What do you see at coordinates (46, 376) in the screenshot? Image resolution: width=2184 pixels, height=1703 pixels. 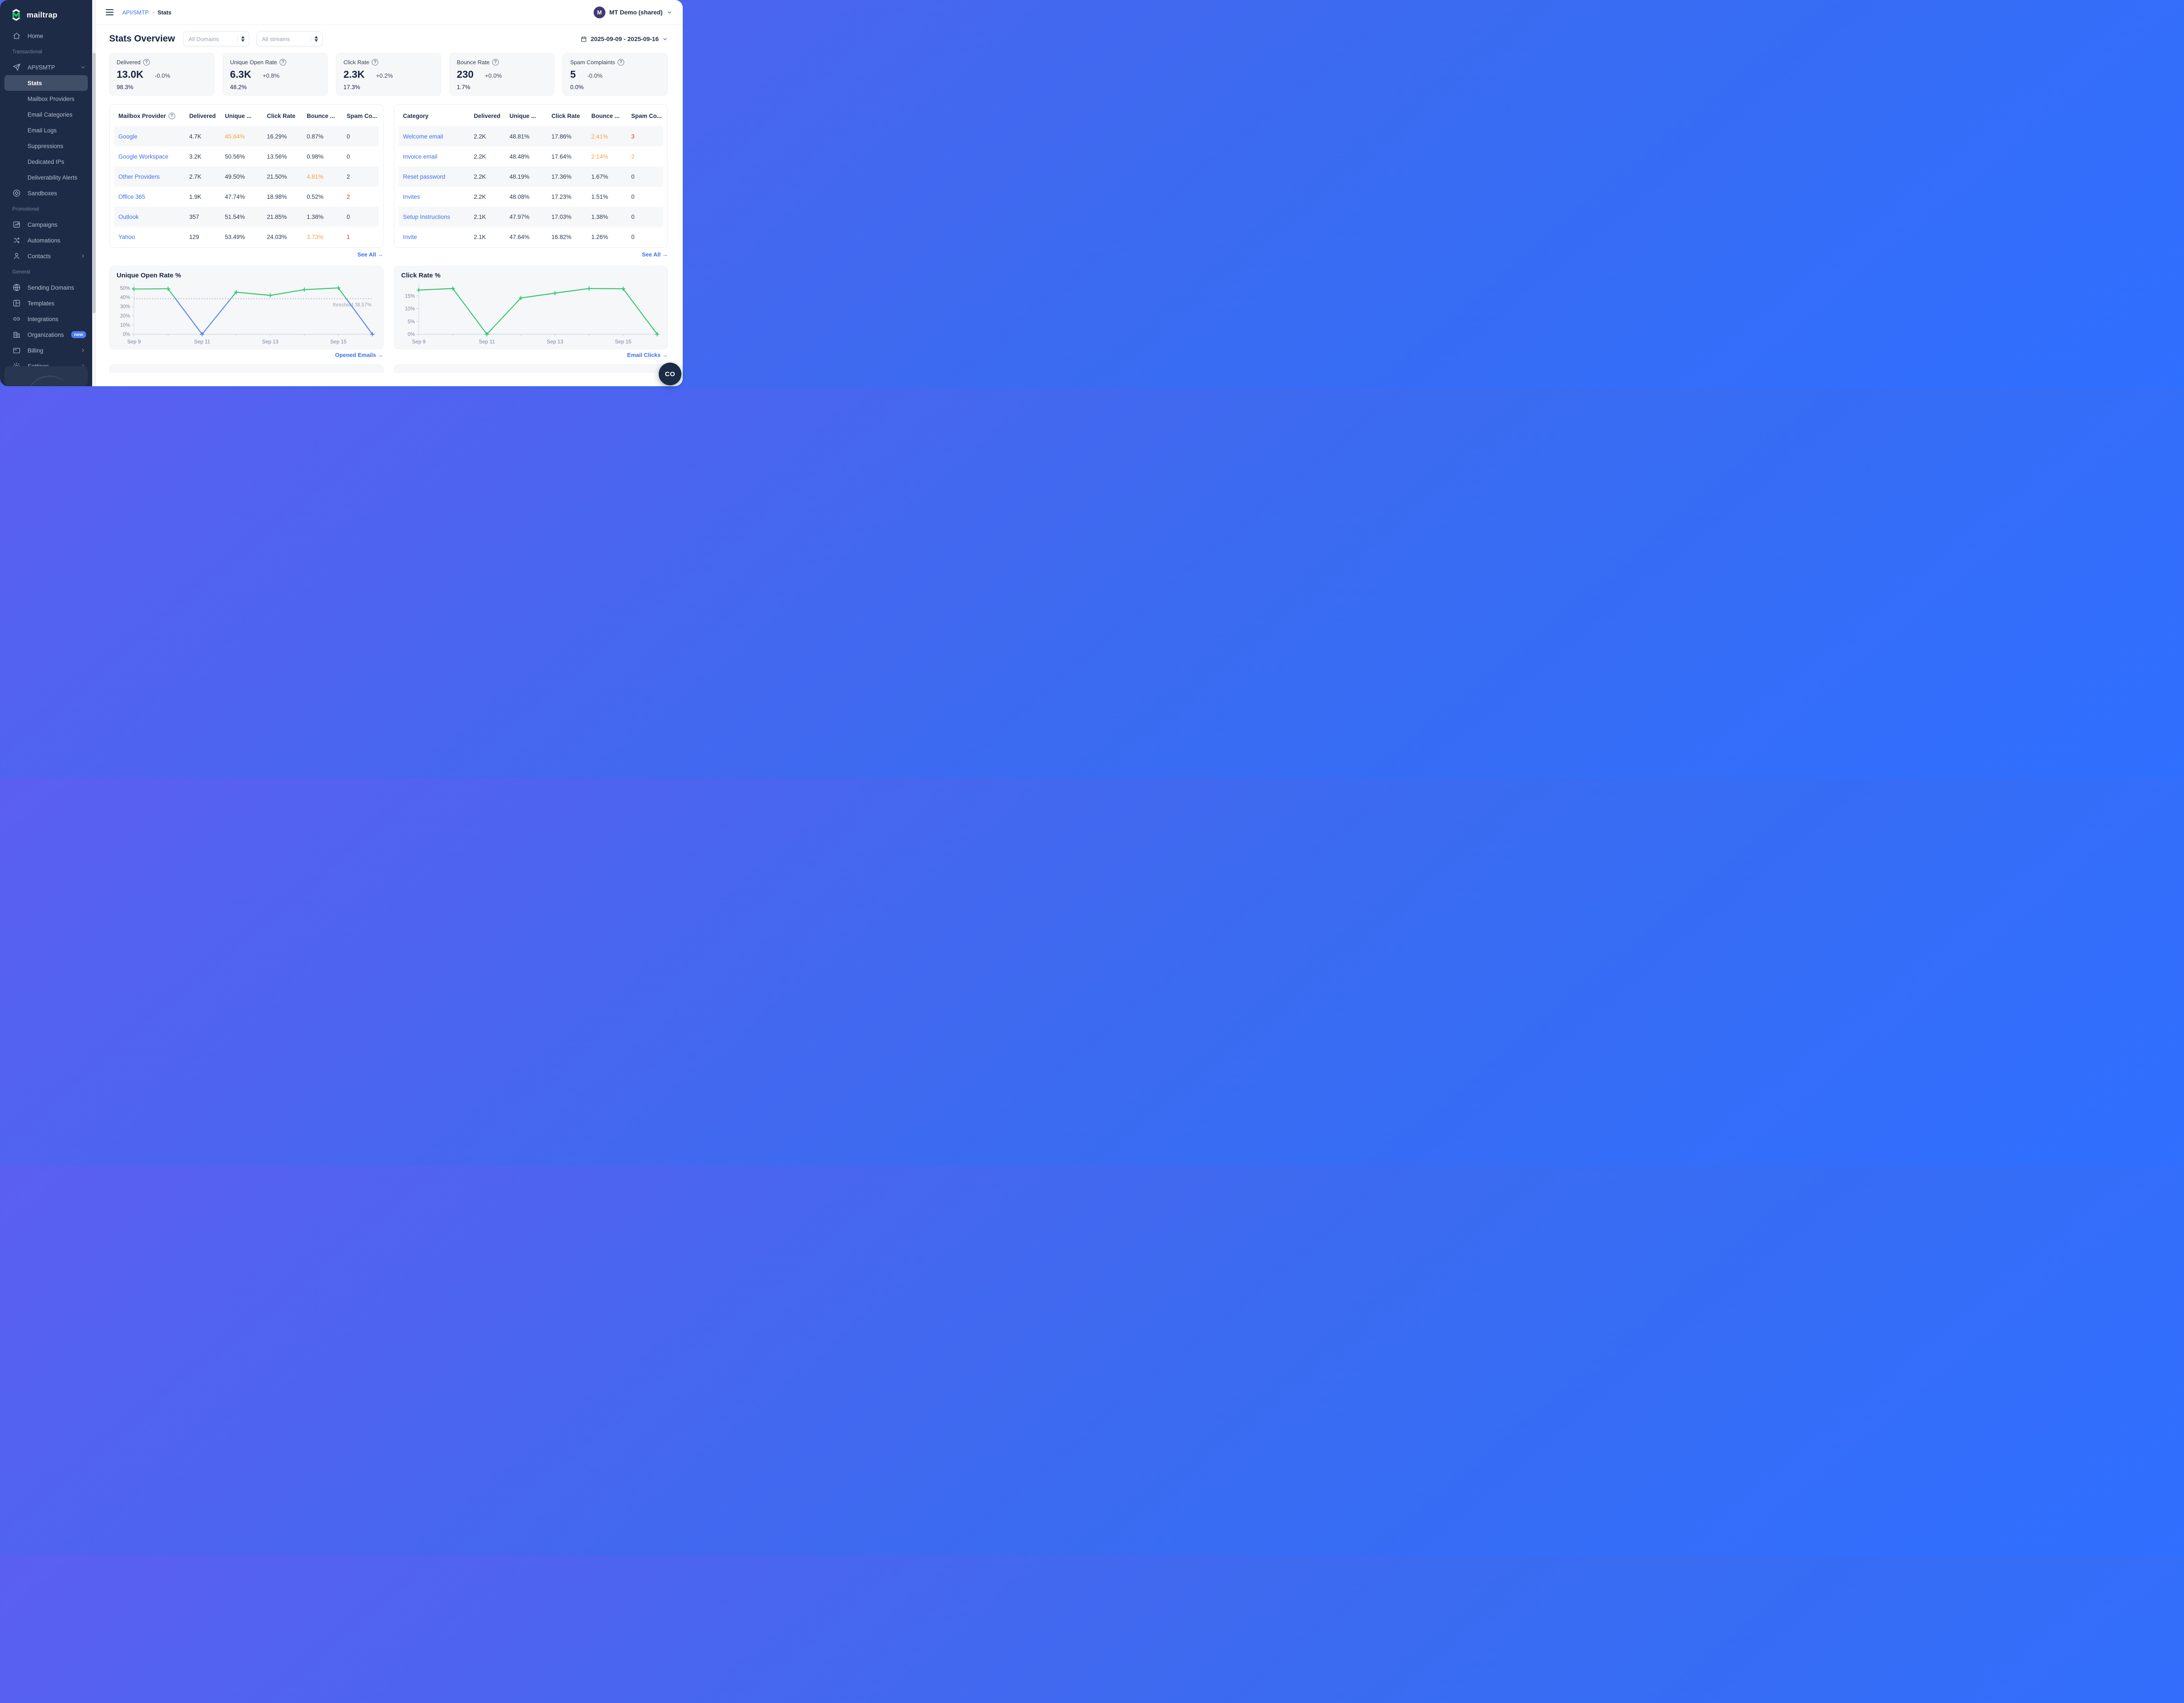 I see `sidebar-bottom-widget` at bounding box center [46, 376].